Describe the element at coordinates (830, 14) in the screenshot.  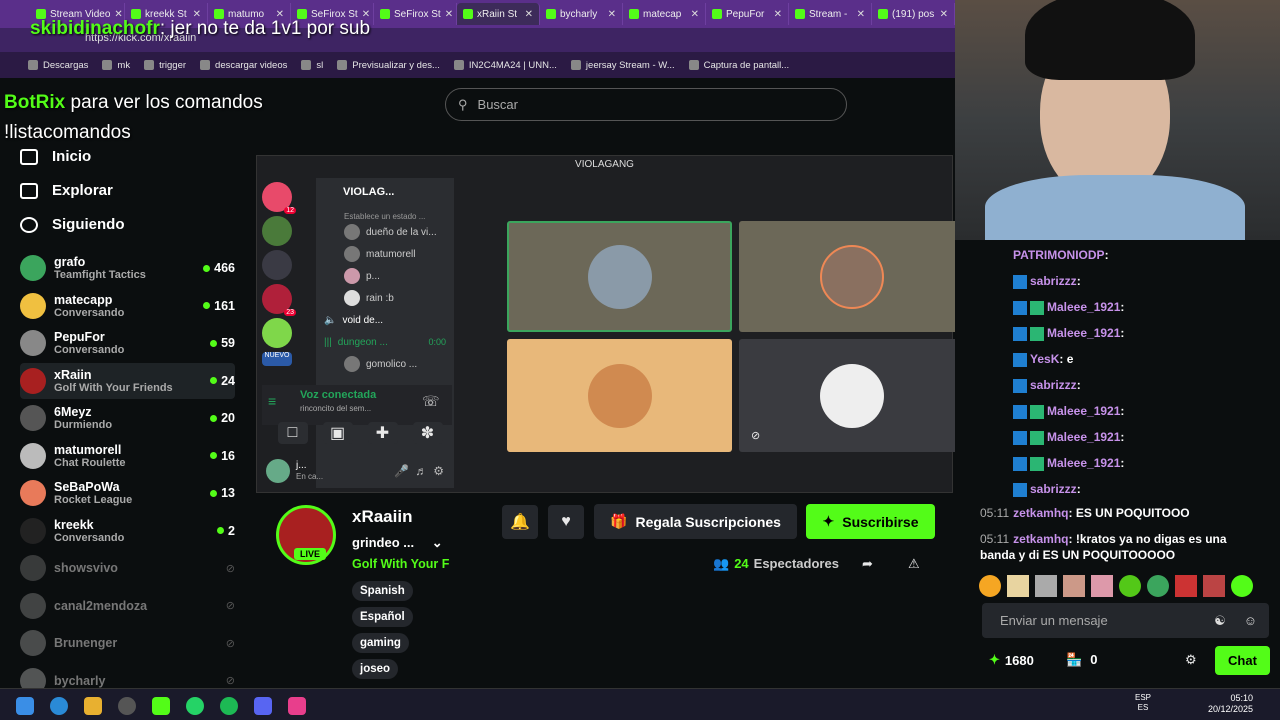
I see `browser-tab: Stream - ✕` at that location.